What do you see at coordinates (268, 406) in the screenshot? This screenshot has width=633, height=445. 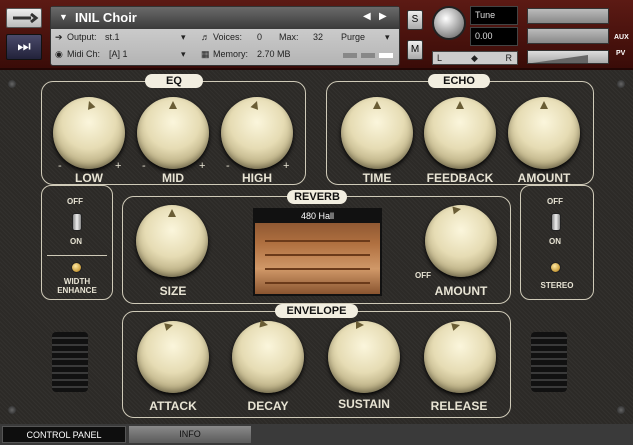 I see `envelope-decay-label: DECAY` at bounding box center [268, 406].